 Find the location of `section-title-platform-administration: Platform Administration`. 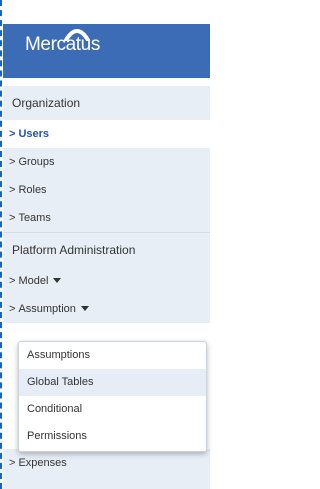

section-title-platform-administration: Platform Administration is located at coordinates (74, 250).